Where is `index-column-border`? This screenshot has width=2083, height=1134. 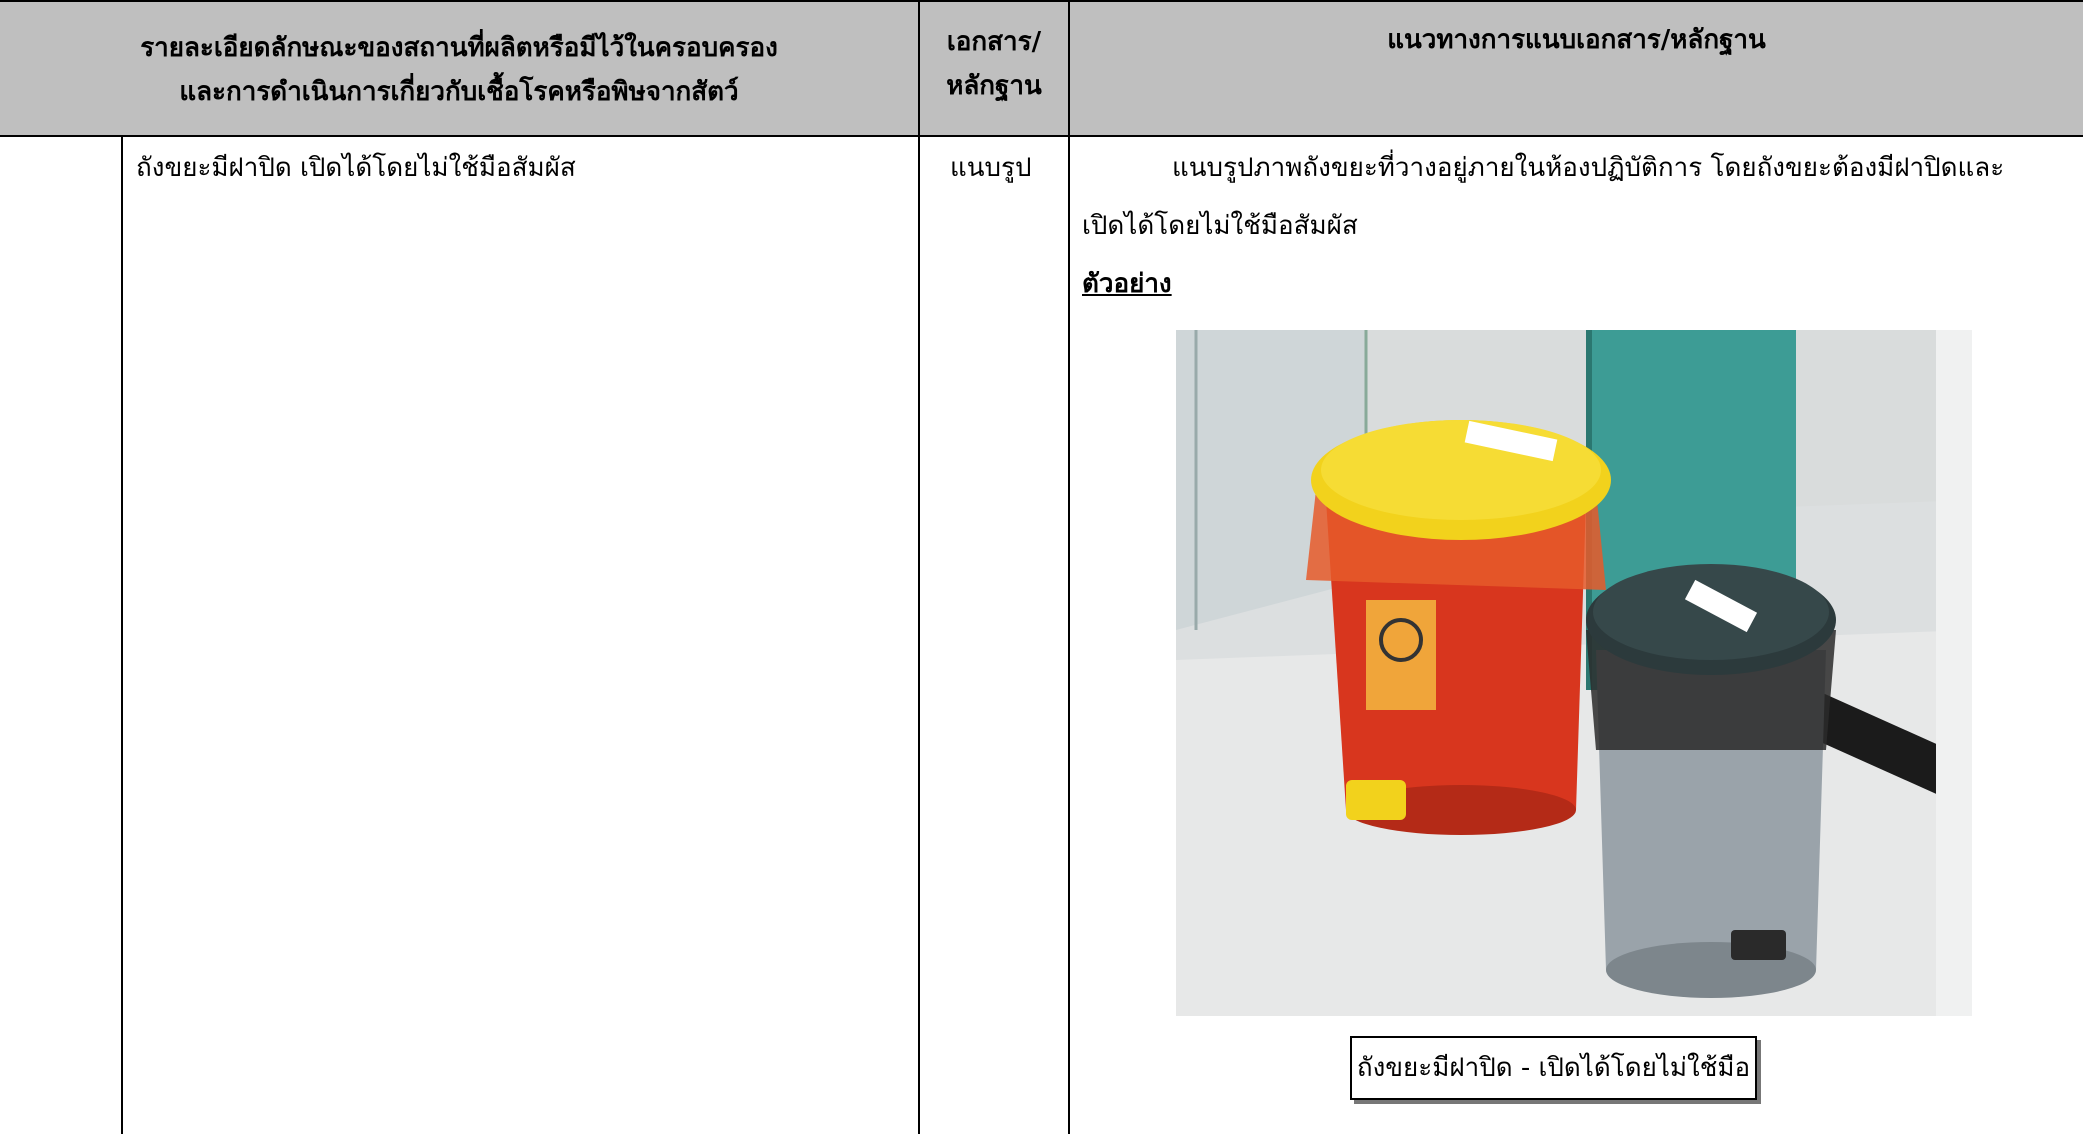
index-column-border is located at coordinates (122, 635).